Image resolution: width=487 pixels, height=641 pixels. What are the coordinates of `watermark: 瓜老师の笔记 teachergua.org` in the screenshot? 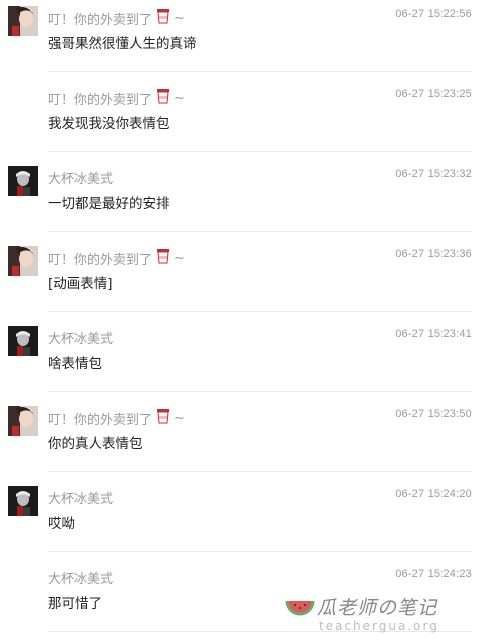 It's located at (380, 615).